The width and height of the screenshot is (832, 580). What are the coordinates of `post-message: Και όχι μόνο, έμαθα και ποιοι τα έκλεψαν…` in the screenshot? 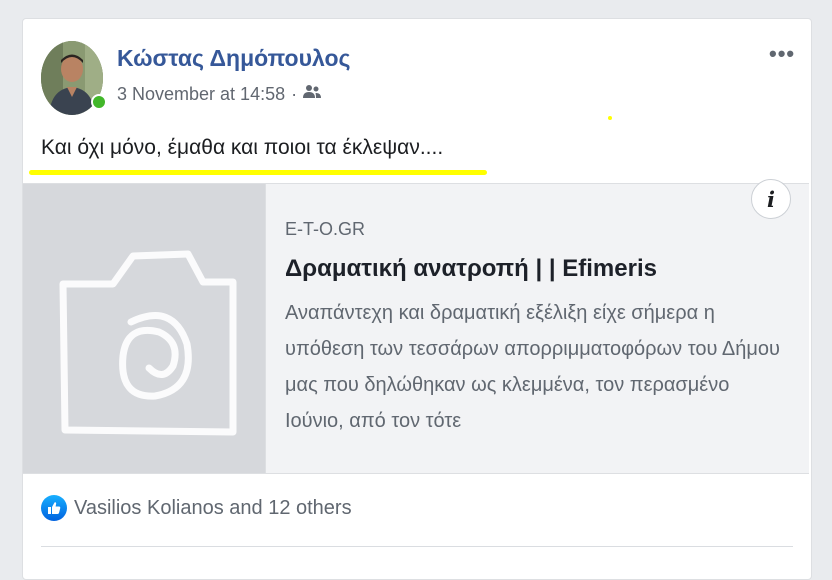 It's located at (242, 147).